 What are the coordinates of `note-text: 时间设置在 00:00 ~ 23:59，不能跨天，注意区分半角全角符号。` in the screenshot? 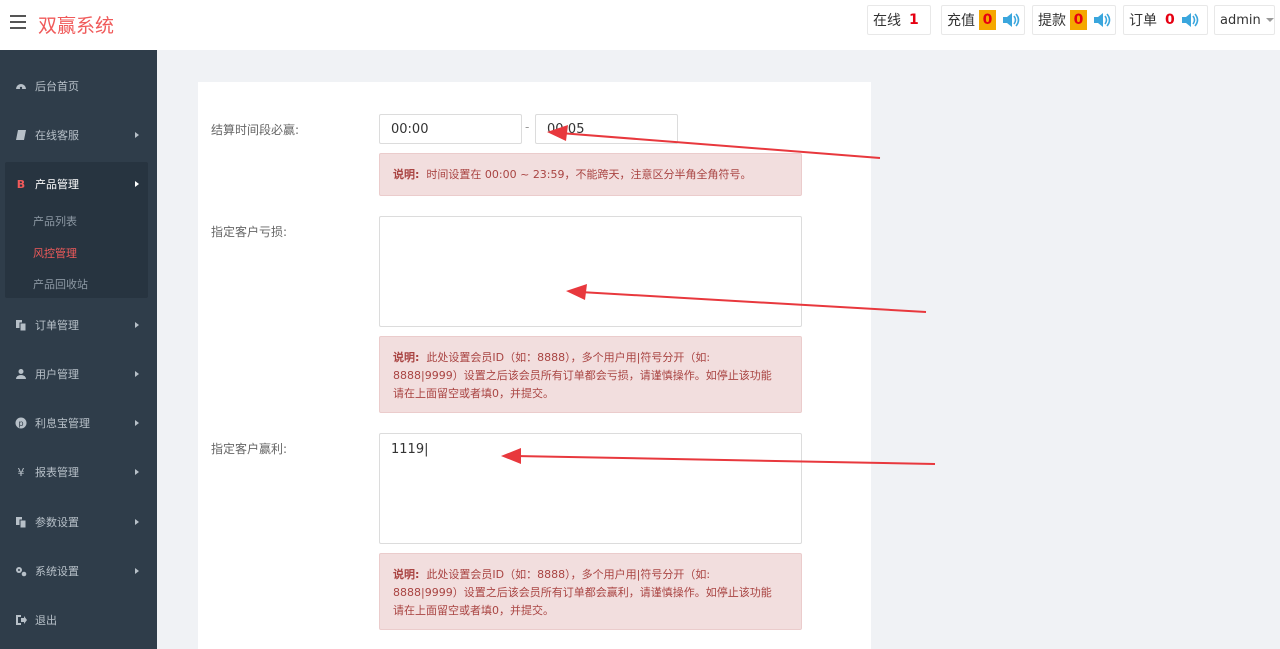 It's located at (589, 174).